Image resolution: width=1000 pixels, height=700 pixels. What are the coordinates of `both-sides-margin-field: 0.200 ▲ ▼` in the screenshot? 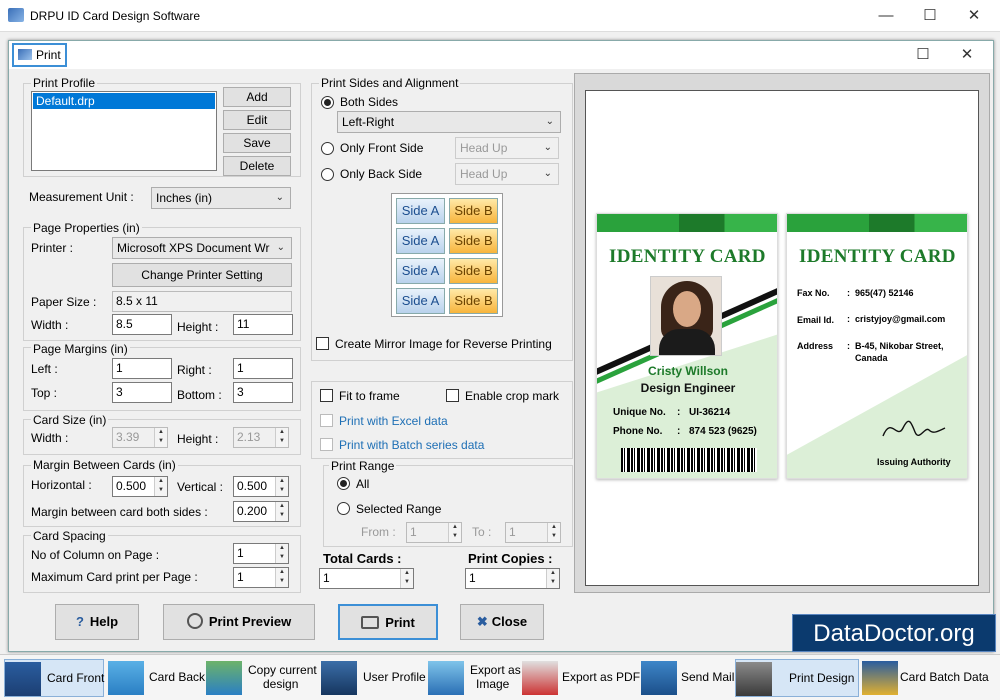 It's located at (261, 511).